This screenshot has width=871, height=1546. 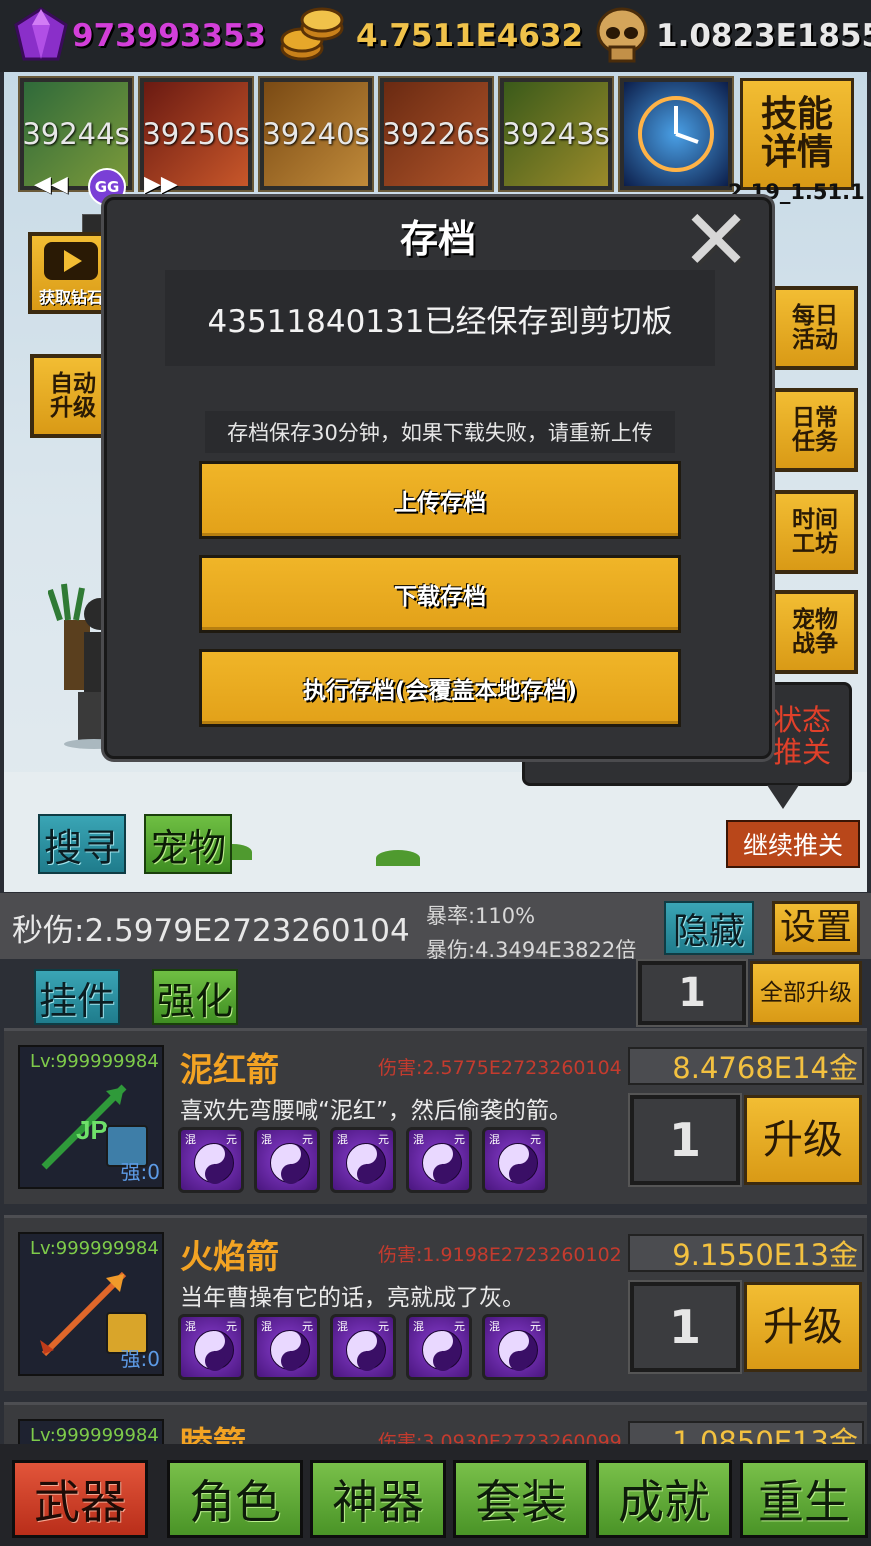 What do you see at coordinates (793, 844) in the screenshot?
I see `continue-push-button: 继续推关` at bounding box center [793, 844].